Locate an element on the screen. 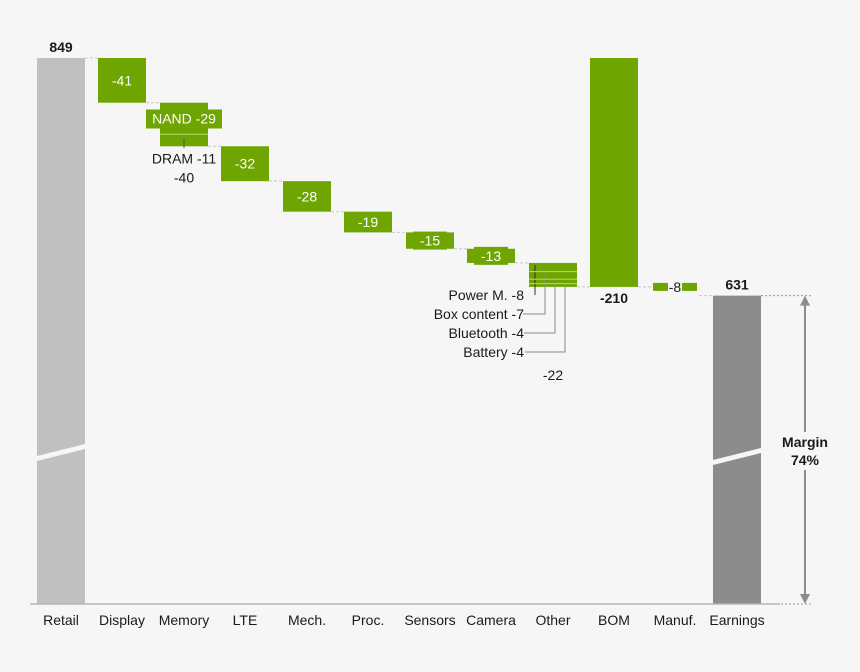  arrow-down-icon is located at coordinates (805, 599).